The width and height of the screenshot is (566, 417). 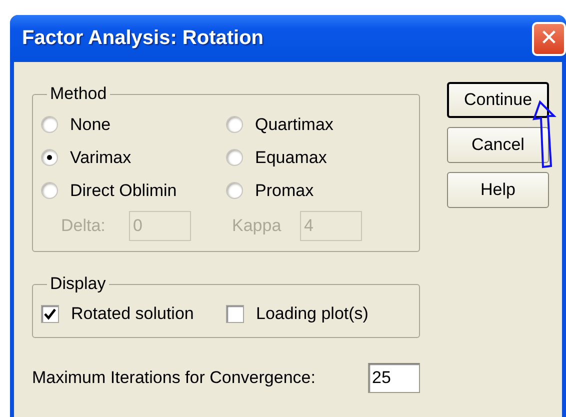 I want to click on dialog-button: Continue, so click(x=498, y=100).